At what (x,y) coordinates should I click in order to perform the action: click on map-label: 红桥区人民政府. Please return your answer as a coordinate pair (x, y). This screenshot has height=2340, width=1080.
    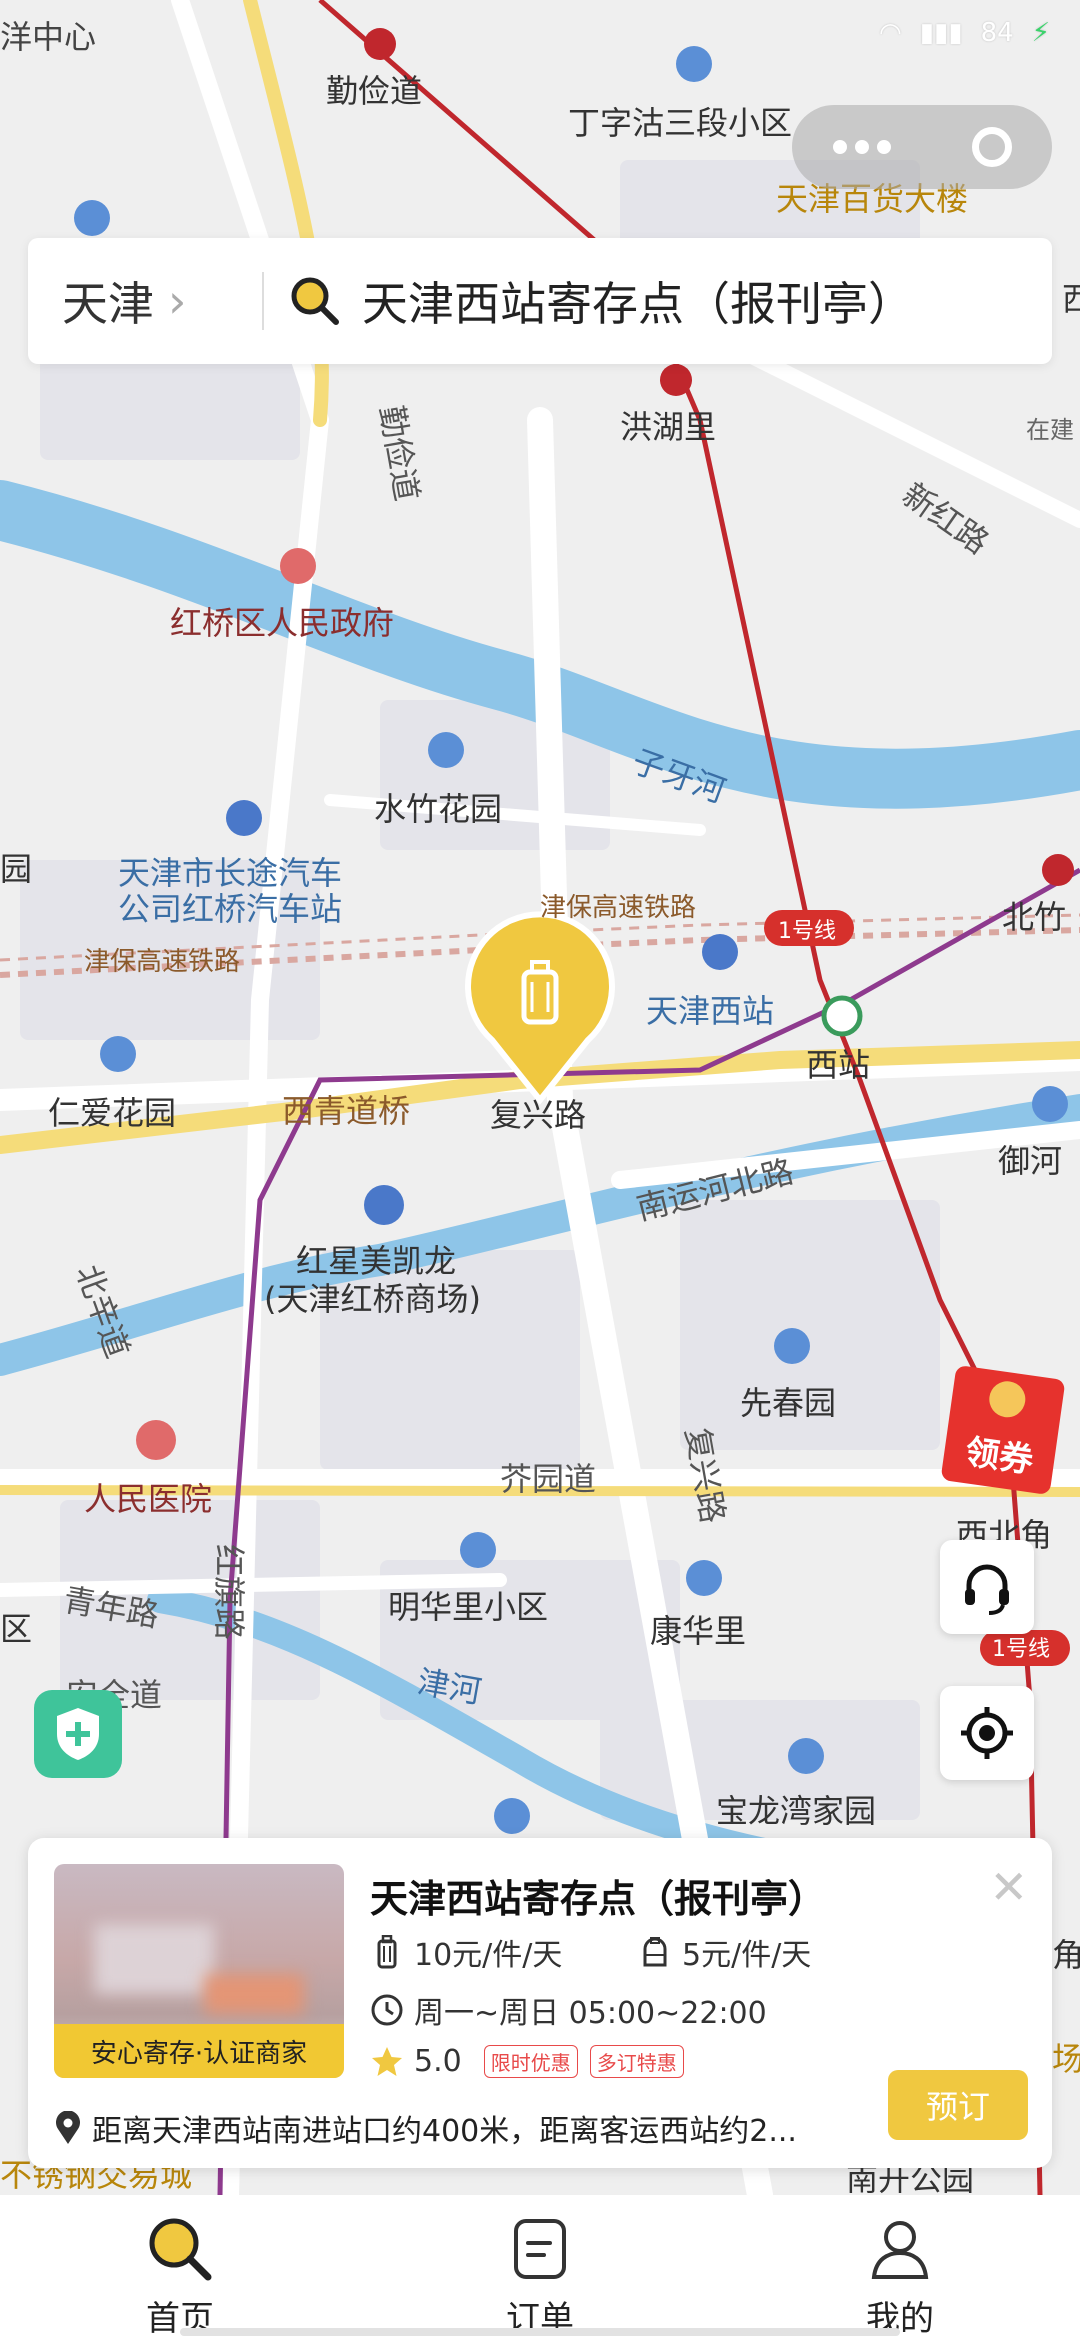
    Looking at the image, I should click on (282, 623).